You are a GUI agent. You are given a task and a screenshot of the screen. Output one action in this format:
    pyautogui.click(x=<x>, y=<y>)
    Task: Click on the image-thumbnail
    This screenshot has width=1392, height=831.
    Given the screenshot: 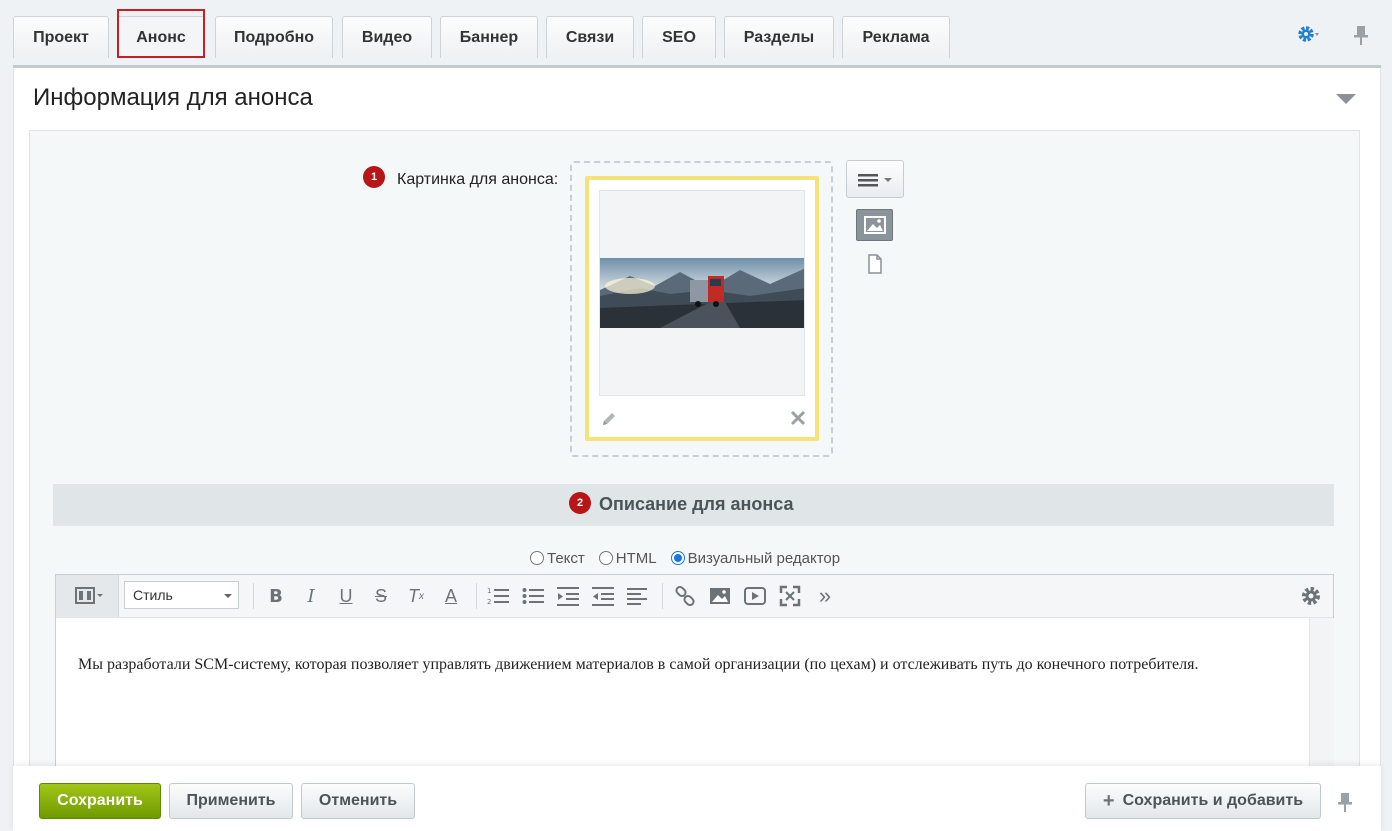 What is the action you would take?
    pyautogui.click(x=702, y=293)
    